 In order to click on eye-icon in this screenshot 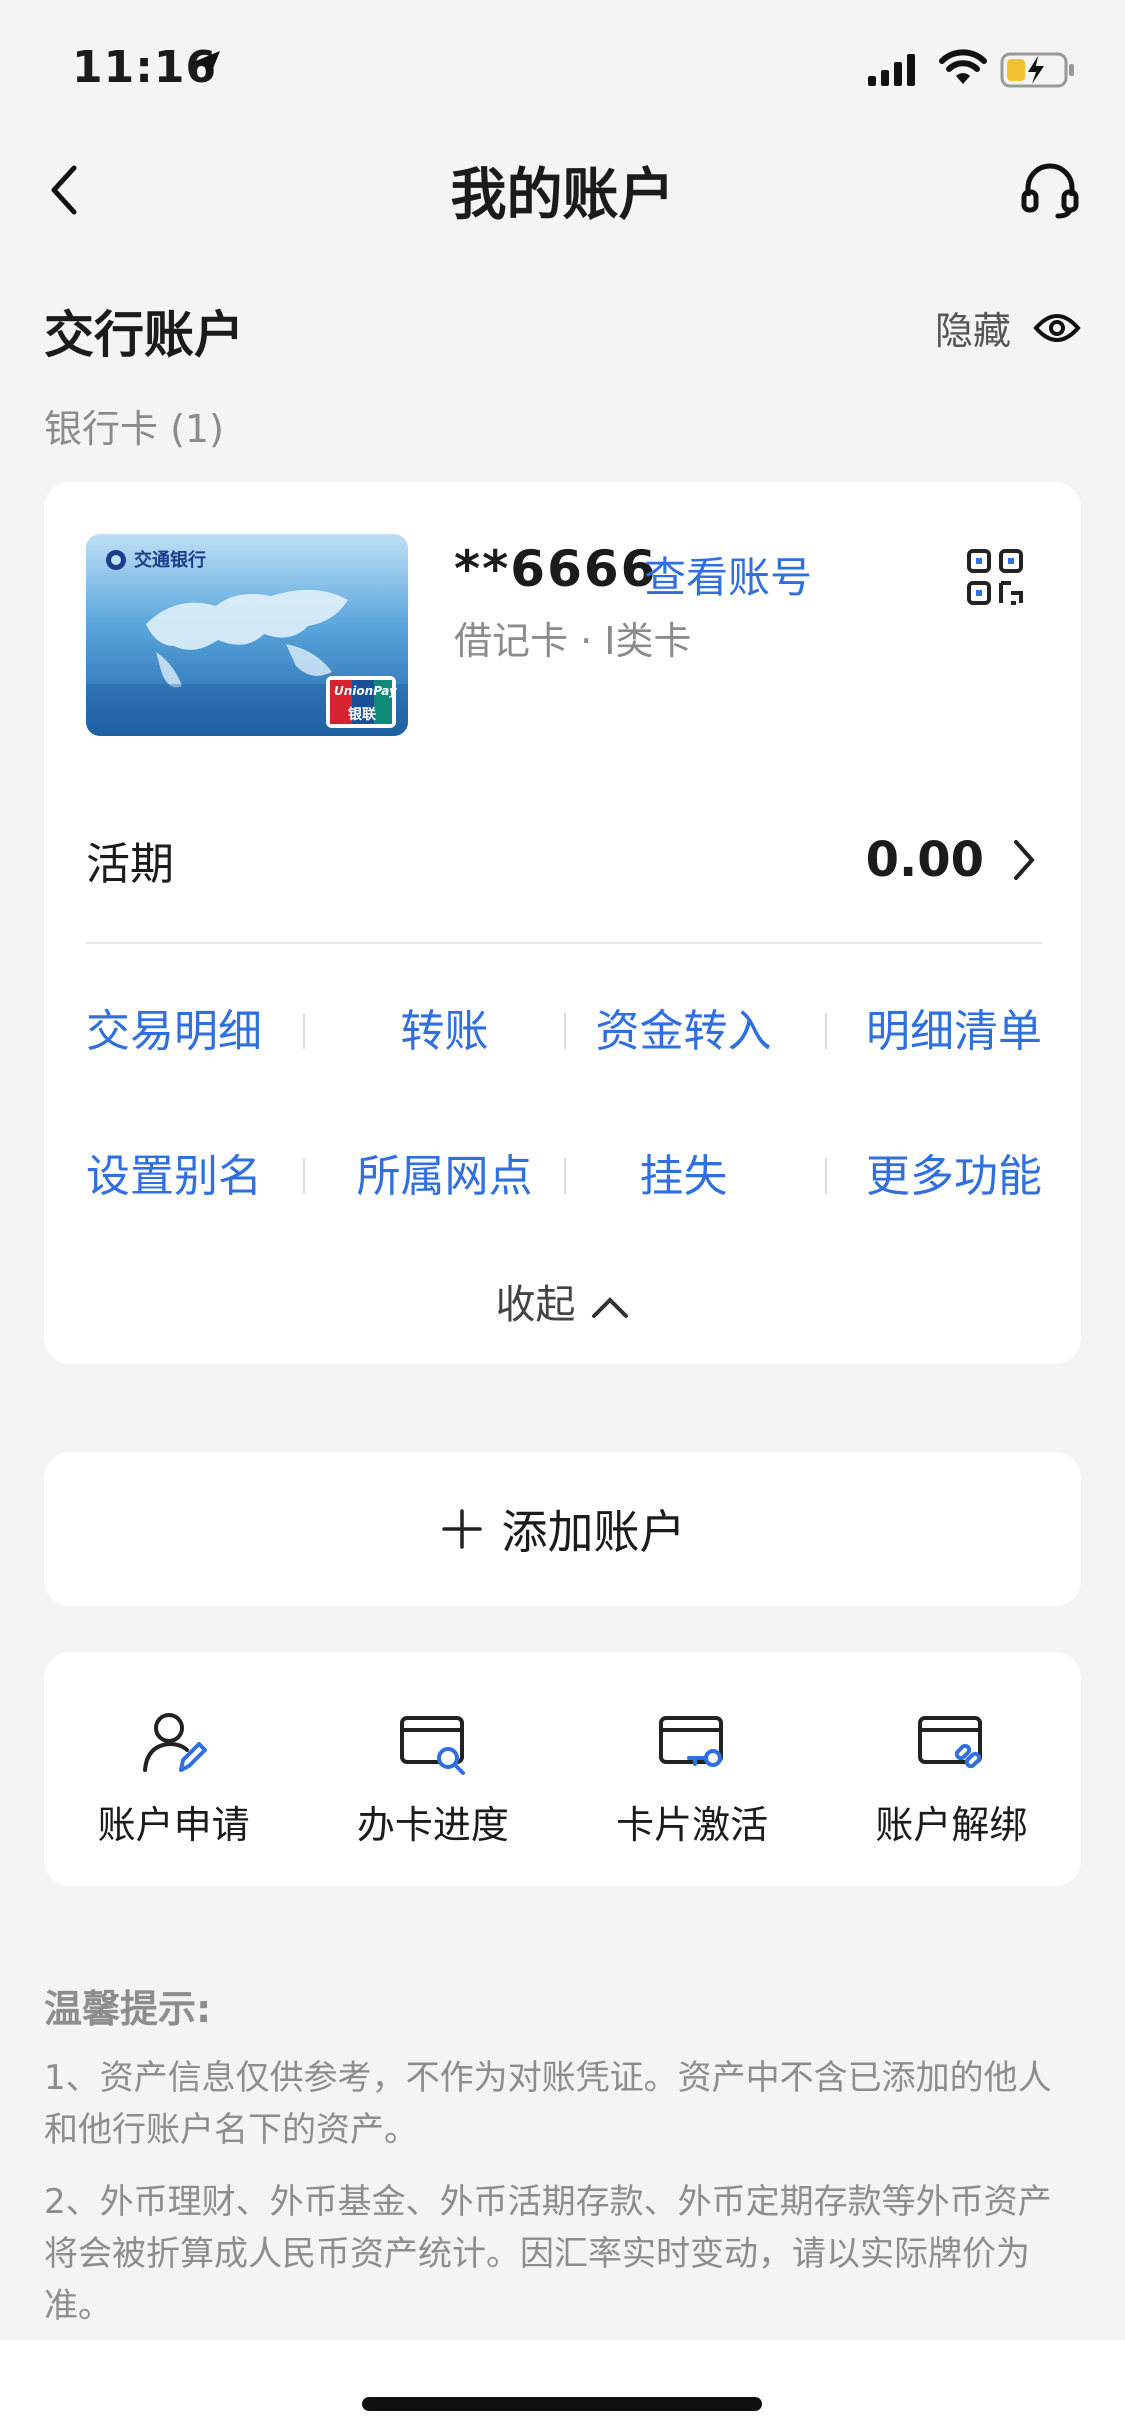, I will do `click(1057, 327)`.